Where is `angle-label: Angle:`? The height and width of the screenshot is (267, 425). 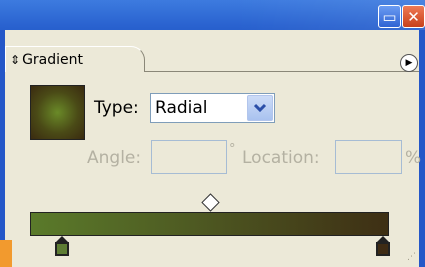 angle-label: Angle: is located at coordinates (114, 158).